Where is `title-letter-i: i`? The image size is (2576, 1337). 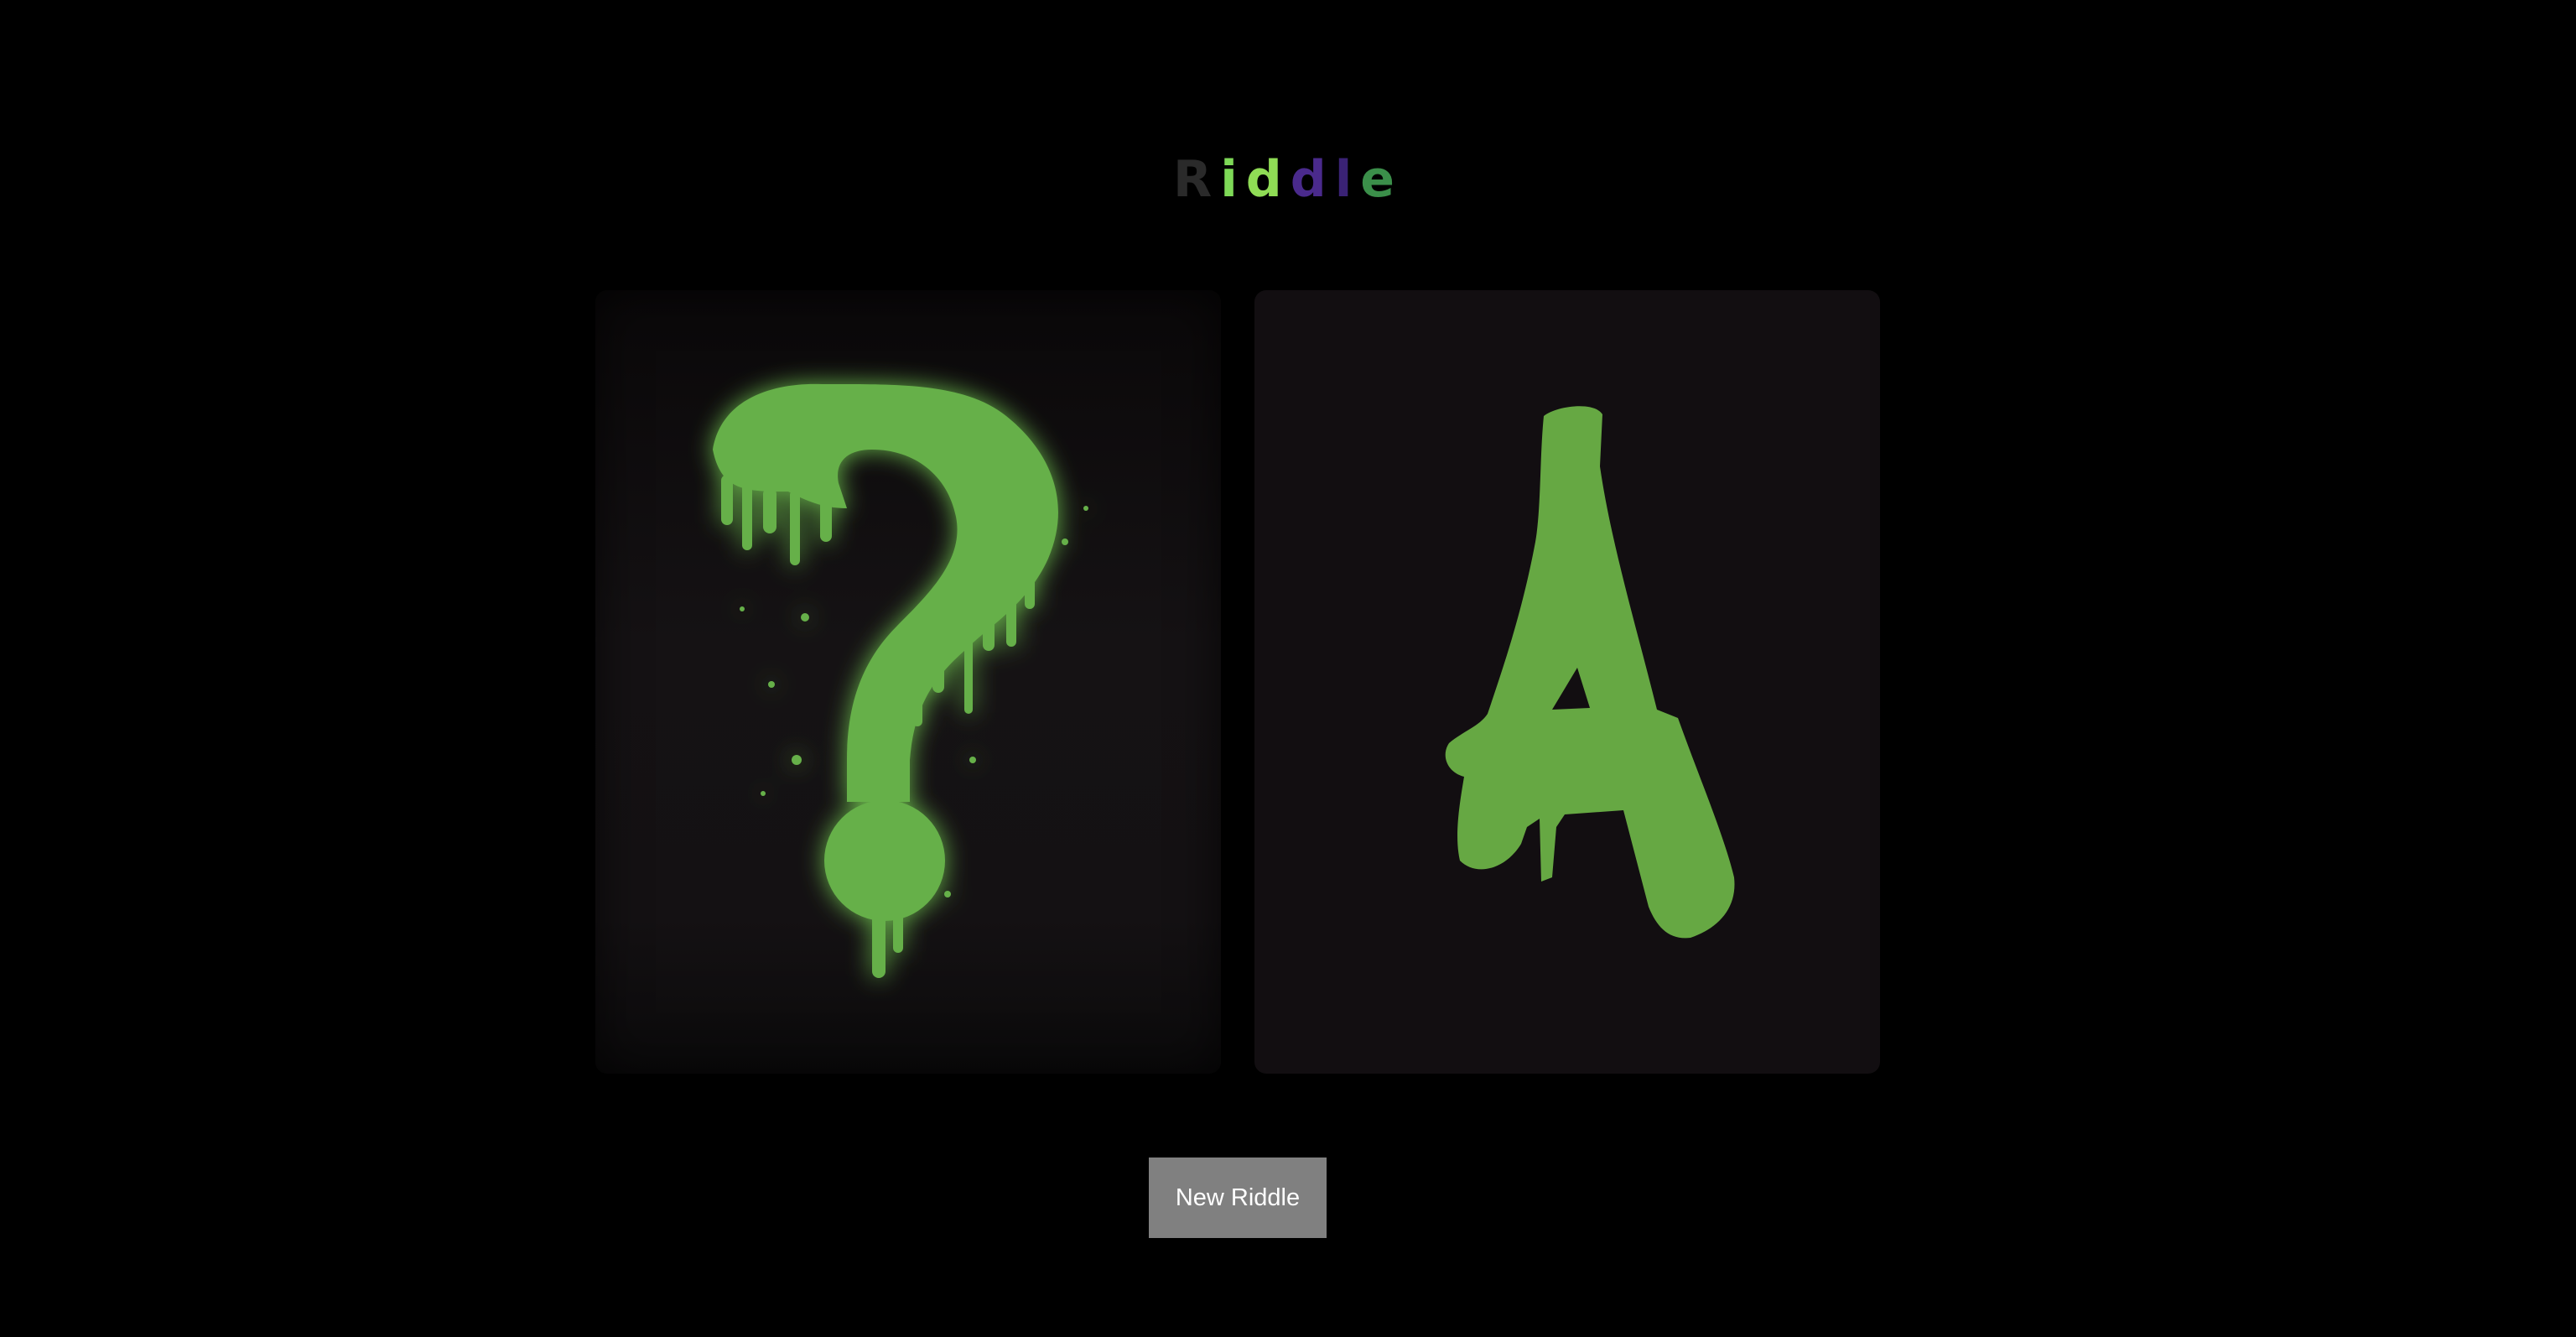 title-letter-i: i is located at coordinates (1233, 179).